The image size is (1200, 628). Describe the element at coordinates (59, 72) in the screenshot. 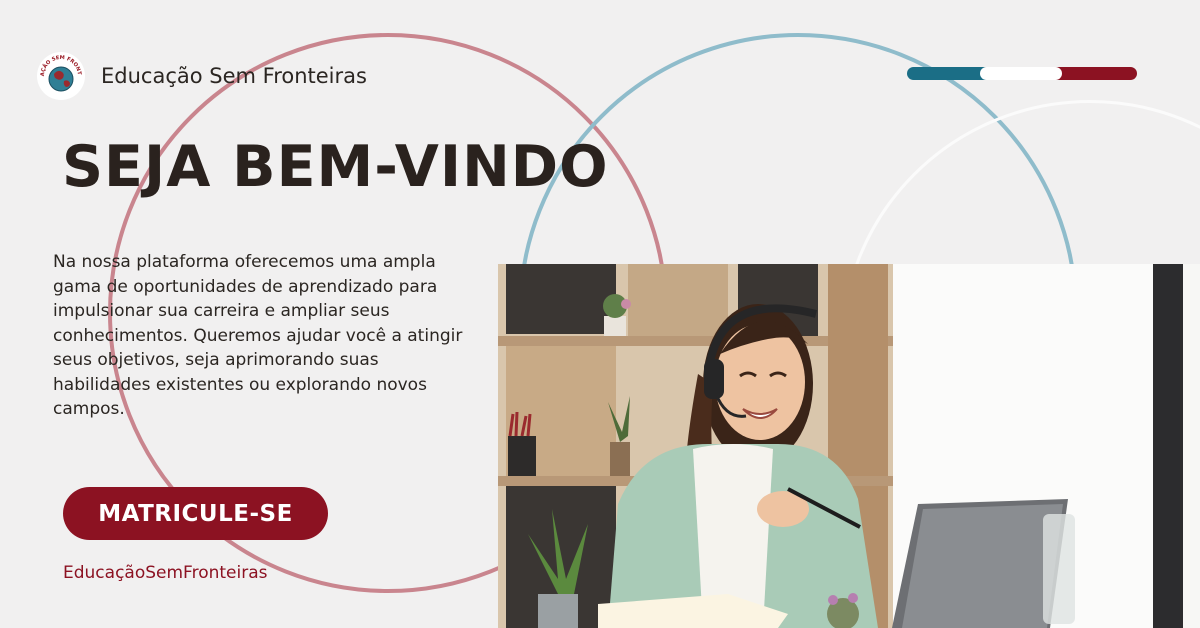

I see `globe-icon: EDUCAÇÃO SEM FRONTEIRAS` at that location.